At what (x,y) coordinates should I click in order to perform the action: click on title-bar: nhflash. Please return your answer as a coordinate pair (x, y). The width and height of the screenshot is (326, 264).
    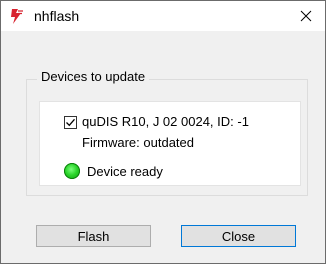
    Looking at the image, I should click on (163, 16).